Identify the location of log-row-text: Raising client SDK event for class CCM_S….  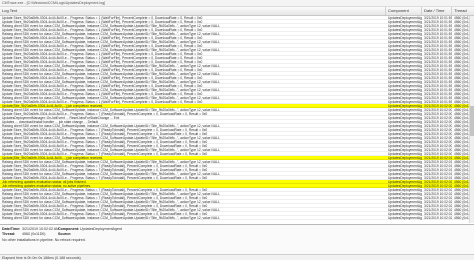
(111, 218).